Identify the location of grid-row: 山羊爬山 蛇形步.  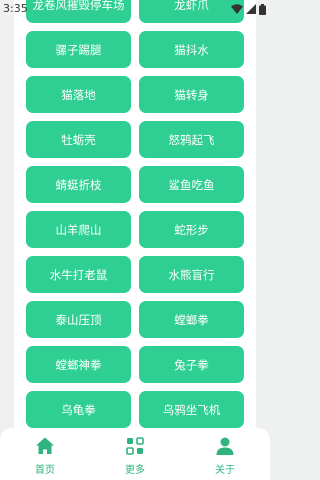
(135, 229).